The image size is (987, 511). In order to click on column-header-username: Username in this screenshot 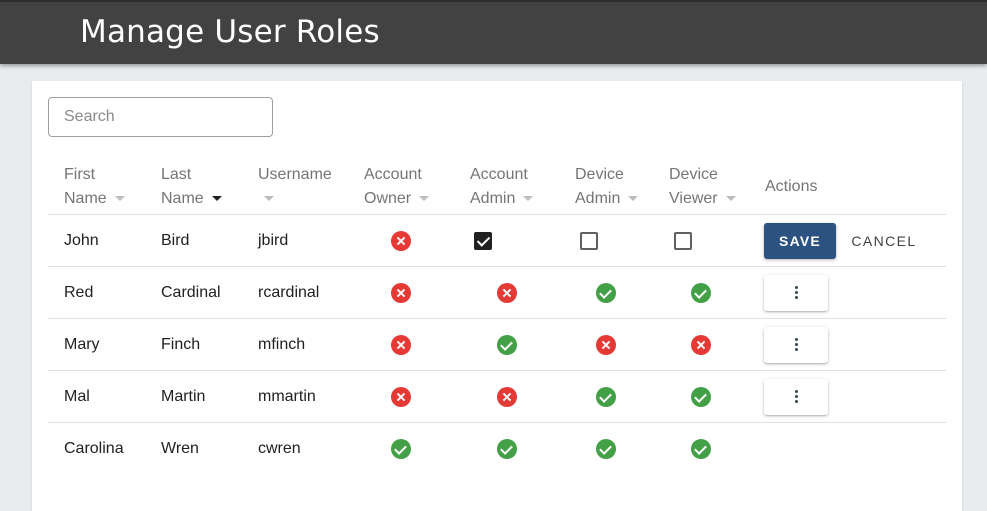, I will do `click(295, 187)`.